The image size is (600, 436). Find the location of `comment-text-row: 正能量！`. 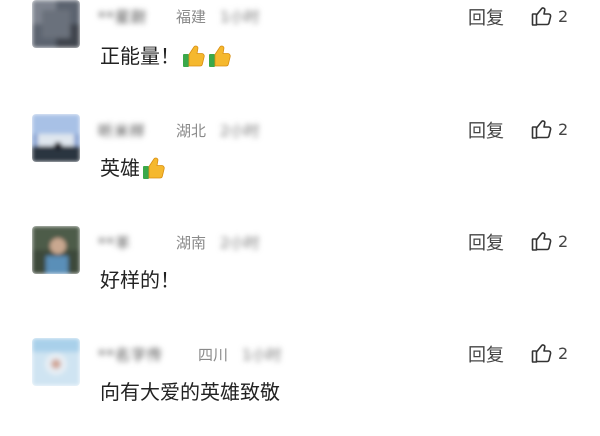

comment-text-row: 正能量！ is located at coordinates (166, 54).